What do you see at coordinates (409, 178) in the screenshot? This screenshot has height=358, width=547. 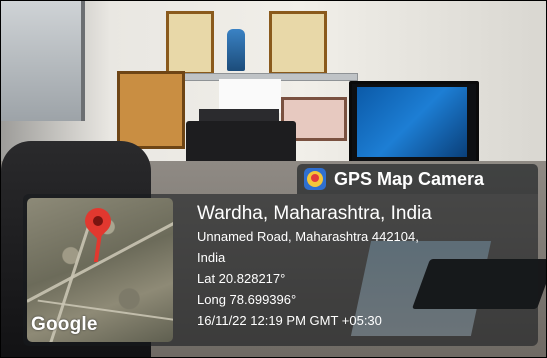 I see `app-name: GPS Map Camera` at bounding box center [409, 178].